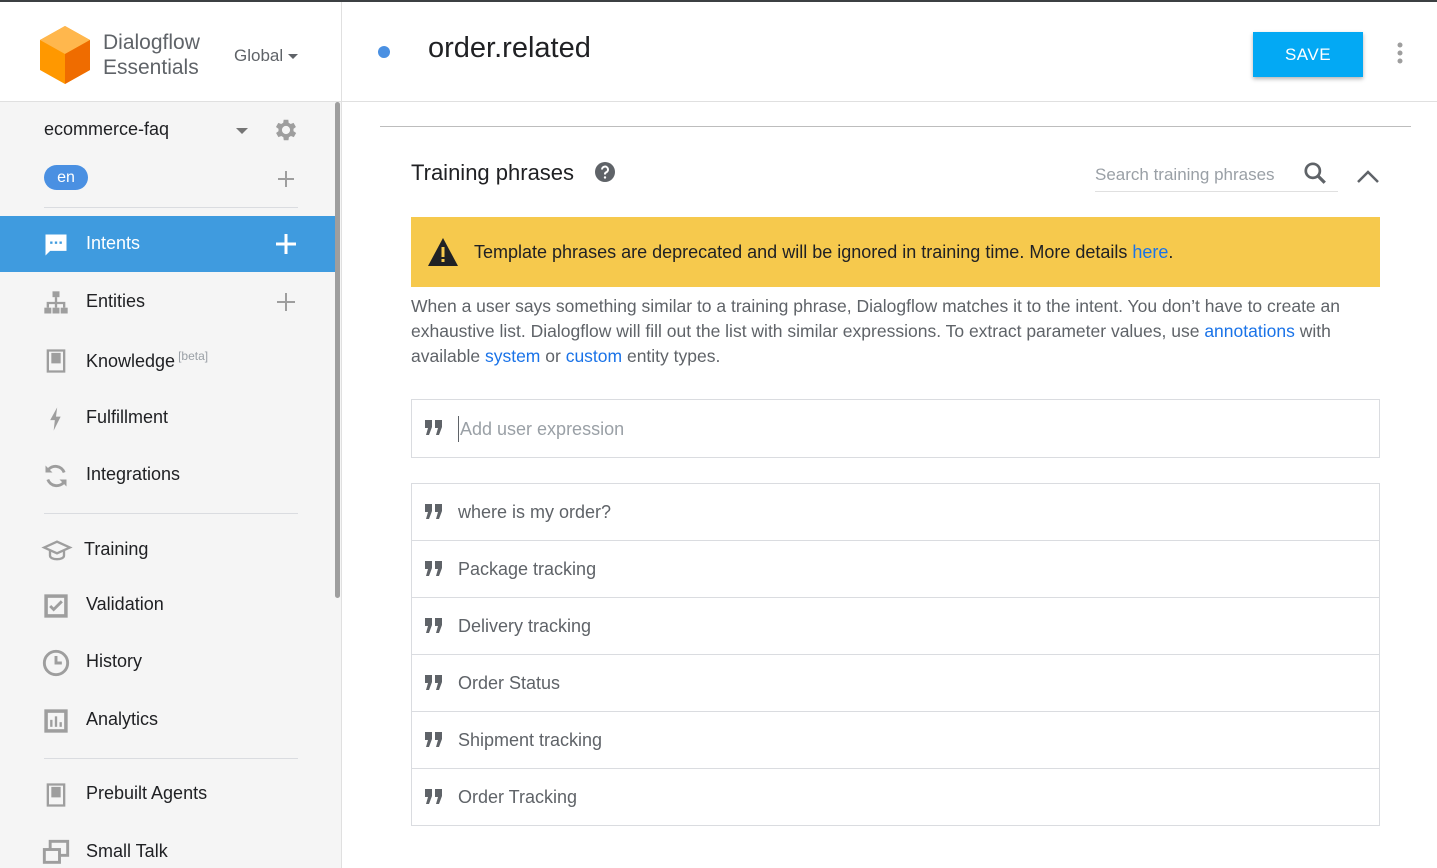  What do you see at coordinates (168, 244) in the screenshot?
I see `sidebar-item-intents: Intents` at bounding box center [168, 244].